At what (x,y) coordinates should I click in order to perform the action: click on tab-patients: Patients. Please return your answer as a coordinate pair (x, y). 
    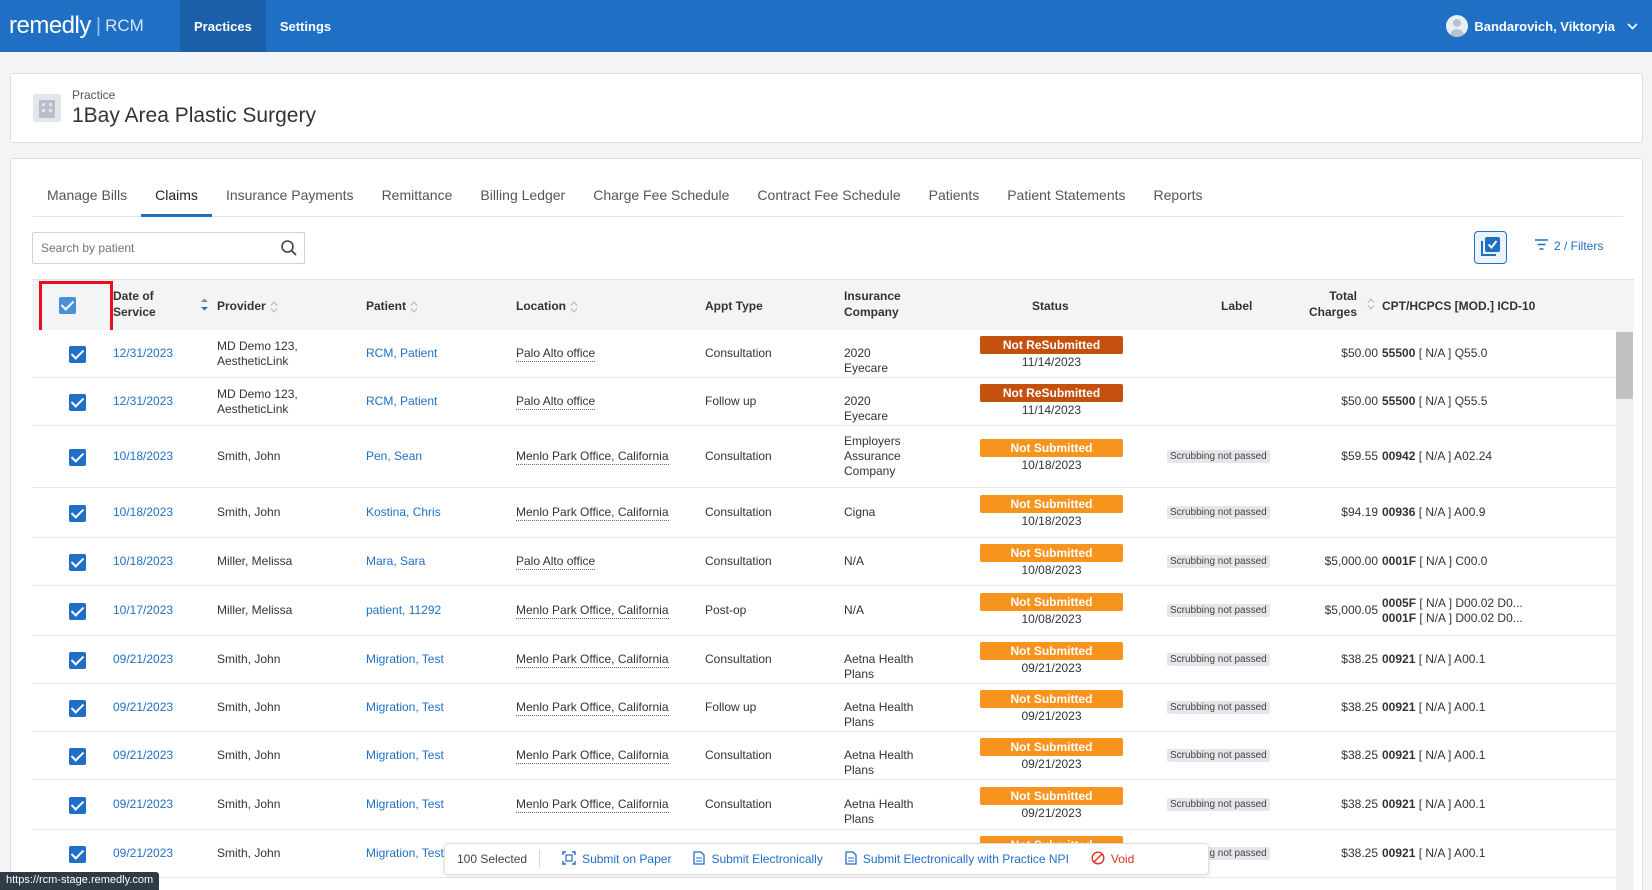
    Looking at the image, I should click on (954, 195).